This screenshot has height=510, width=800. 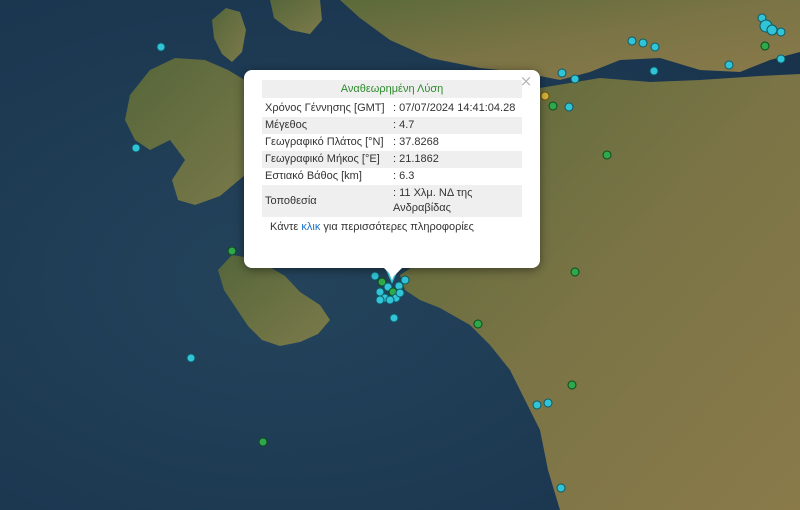 I want to click on info-row-depth: Εστιακό Βάθος [km] : 6.3, so click(x=392, y=176).